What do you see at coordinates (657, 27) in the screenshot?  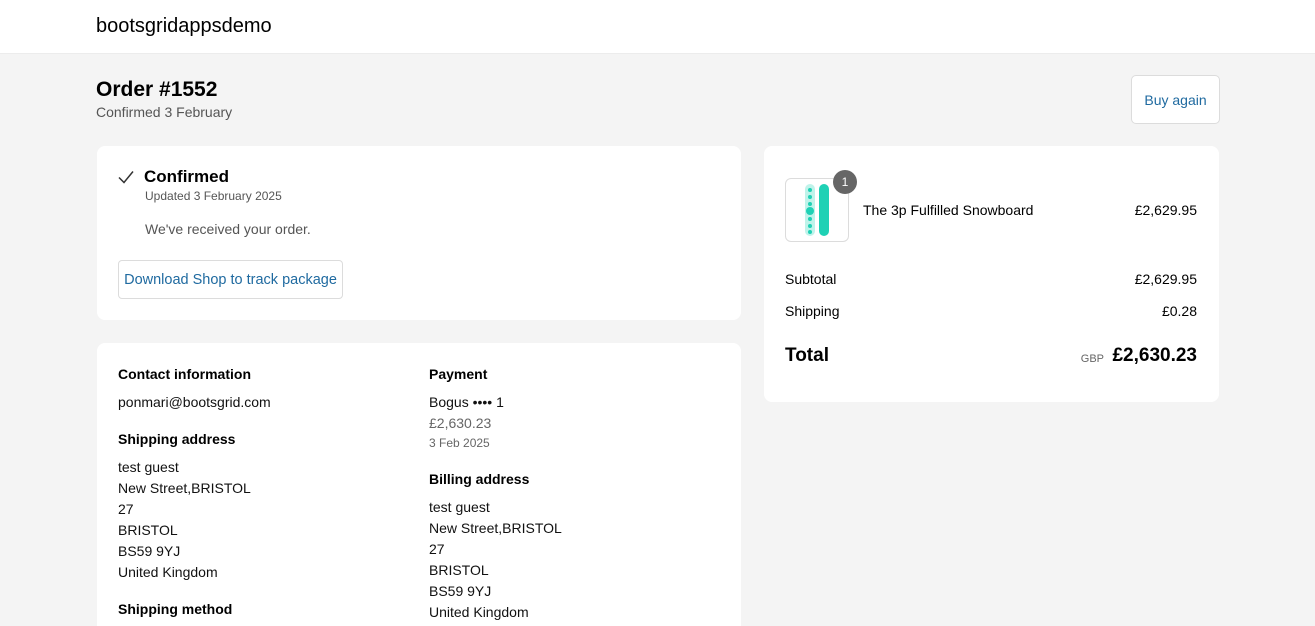 I see `top-bar: bootsgridappsdemo` at bounding box center [657, 27].